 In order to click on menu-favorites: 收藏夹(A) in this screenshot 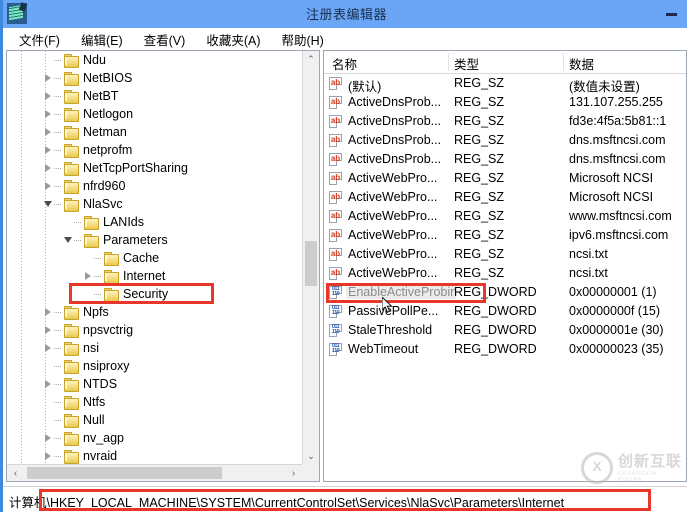, I will do `click(233, 39)`.